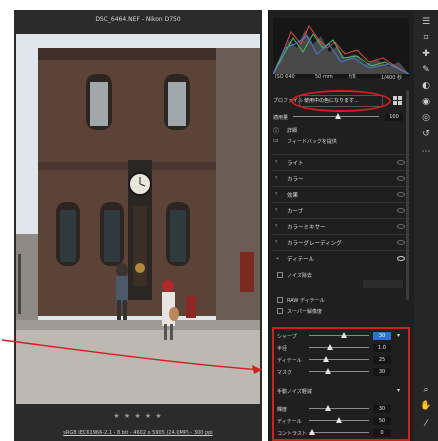 This screenshot has height=441, width=438. I want to click on hist-focal: 50 mm, so click(324, 77).